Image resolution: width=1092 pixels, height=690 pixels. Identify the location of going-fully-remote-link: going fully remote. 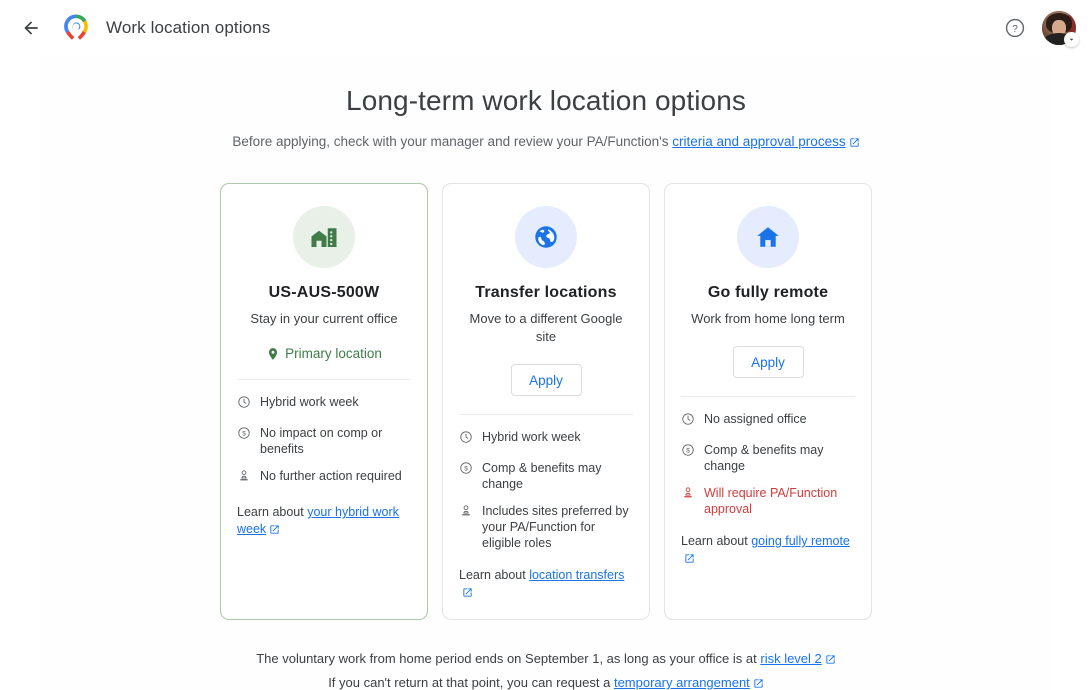
(800, 541).